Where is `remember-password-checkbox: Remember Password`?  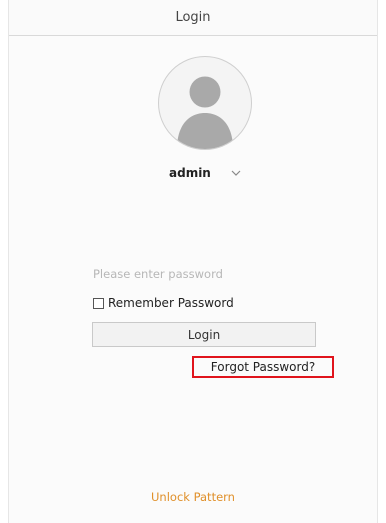
remember-password-checkbox: Remember Password is located at coordinates (163, 303).